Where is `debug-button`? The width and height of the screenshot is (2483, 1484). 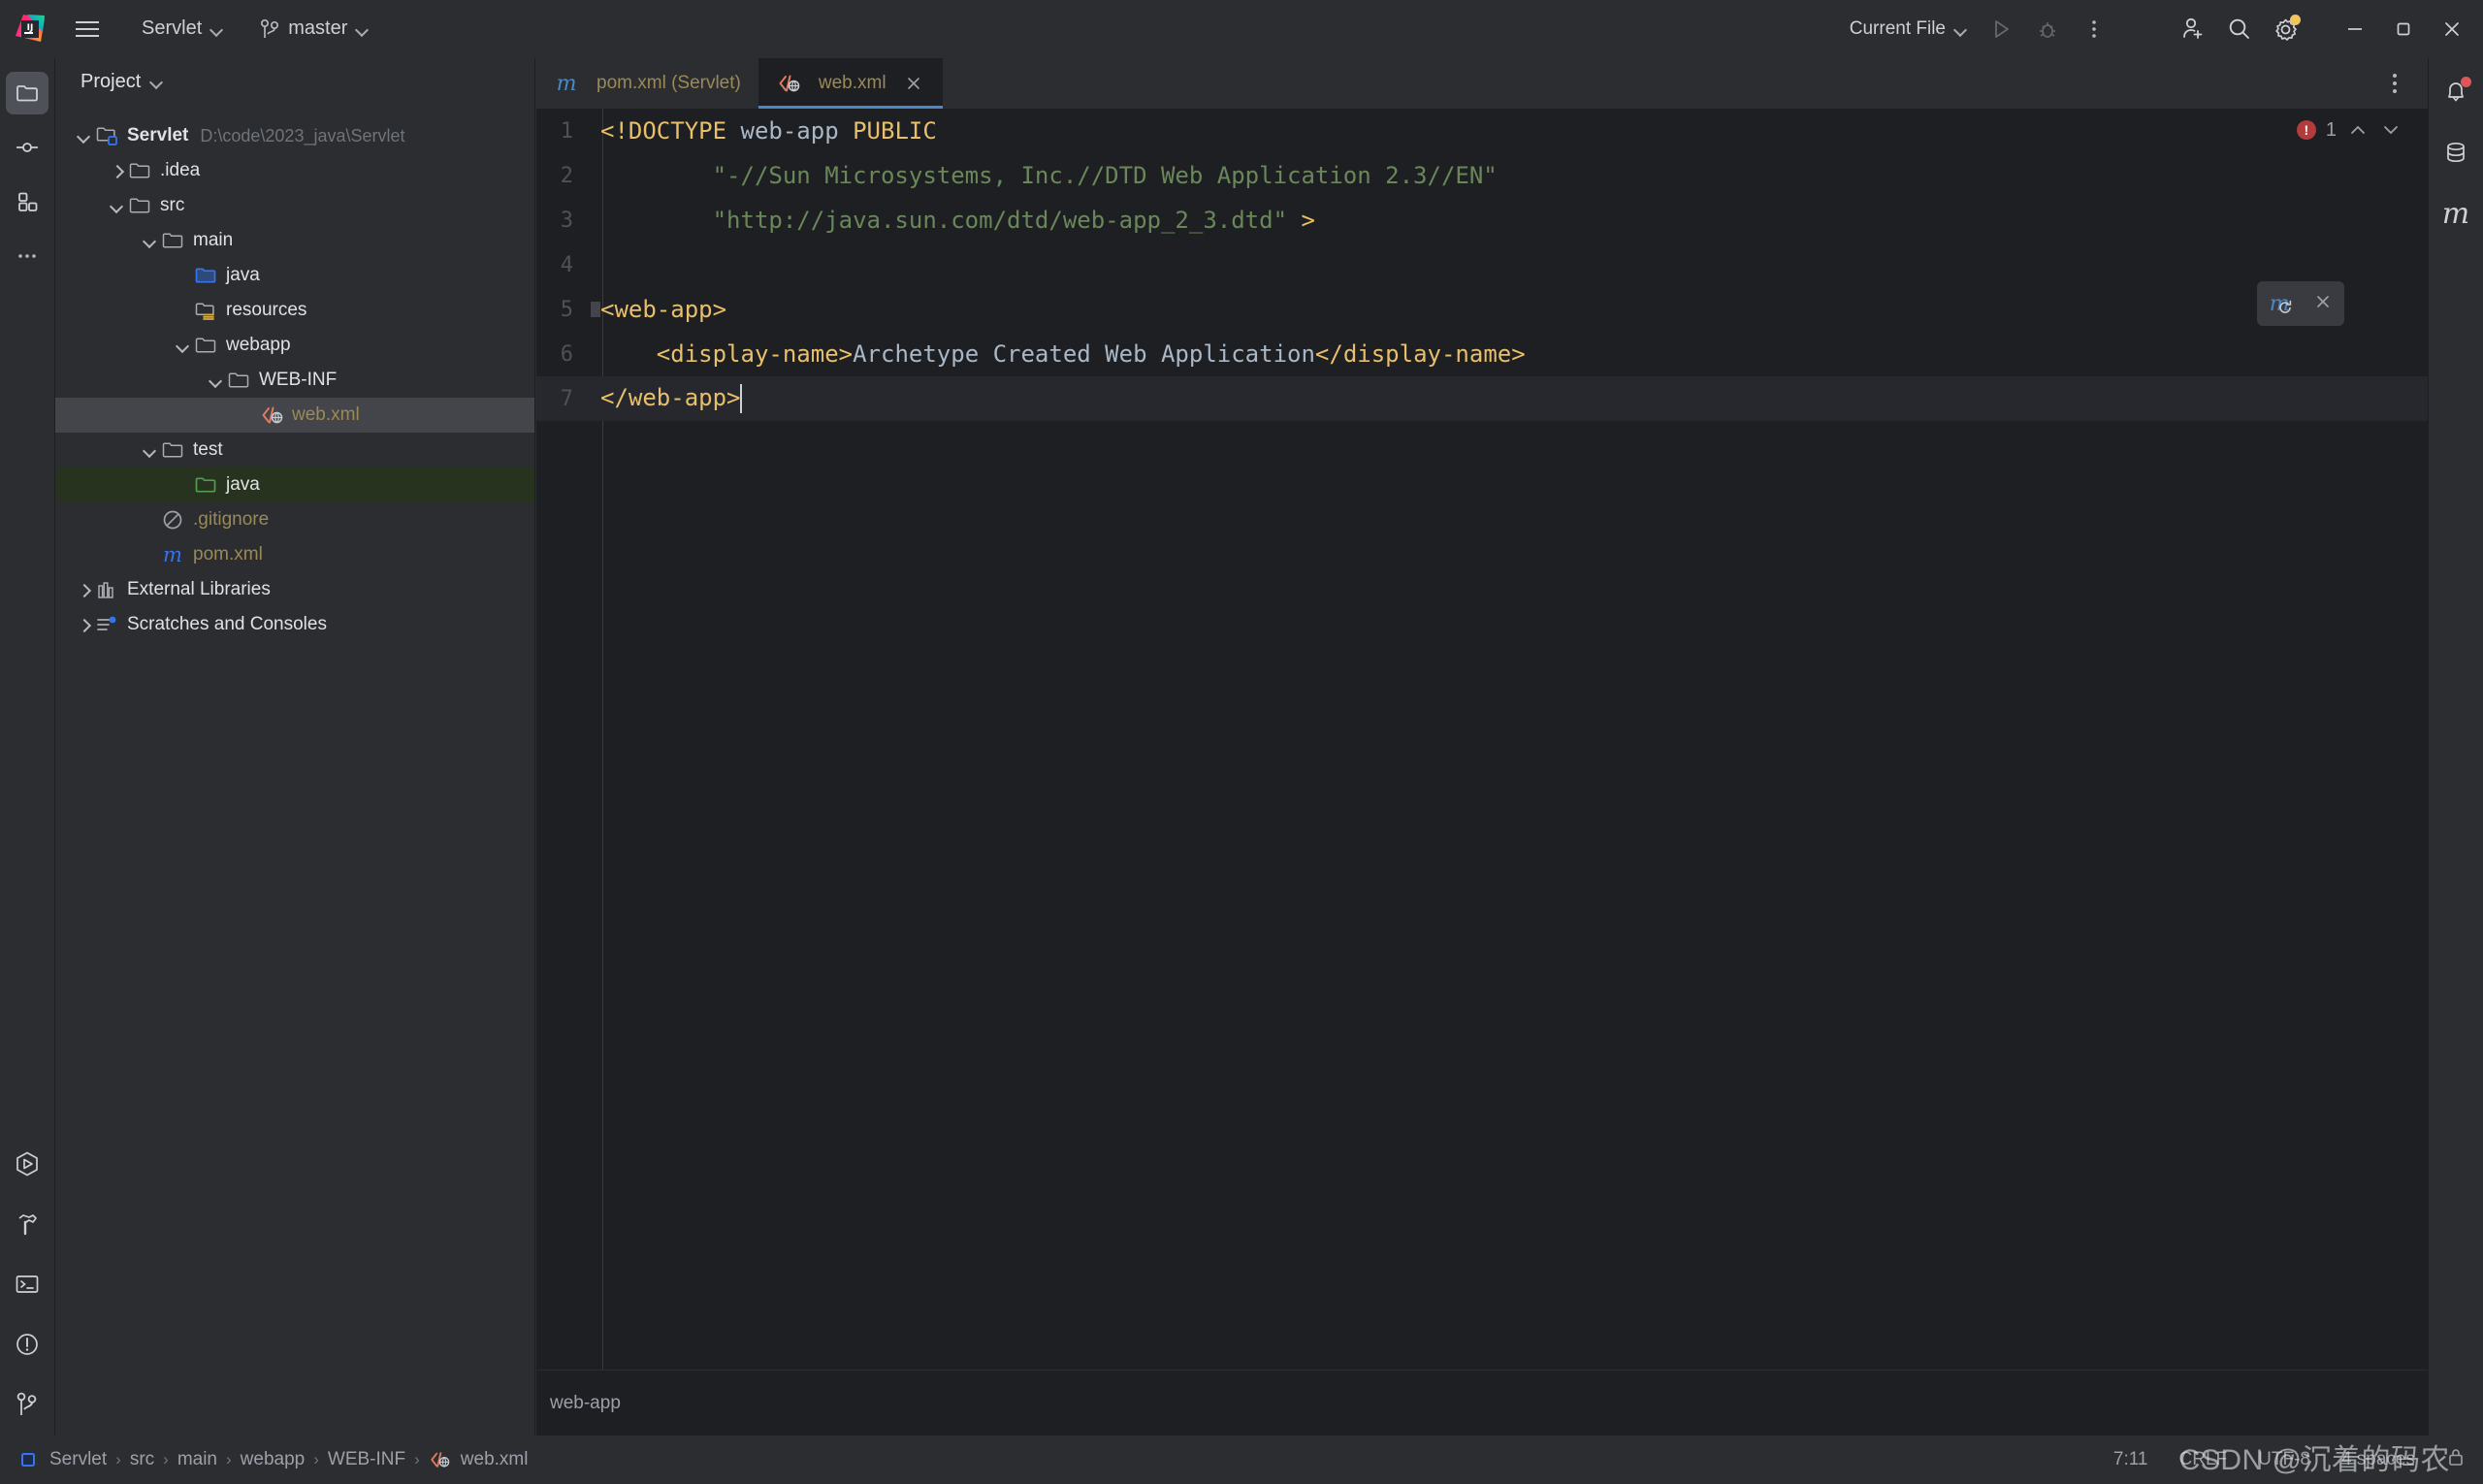 debug-button is located at coordinates (2048, 29).